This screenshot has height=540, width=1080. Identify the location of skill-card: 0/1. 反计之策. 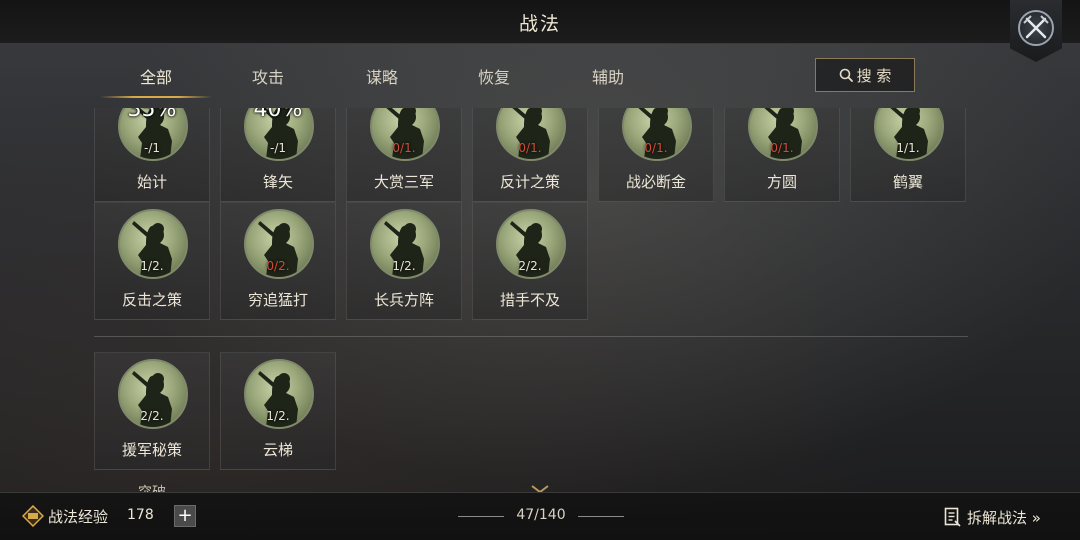
(530, 155).